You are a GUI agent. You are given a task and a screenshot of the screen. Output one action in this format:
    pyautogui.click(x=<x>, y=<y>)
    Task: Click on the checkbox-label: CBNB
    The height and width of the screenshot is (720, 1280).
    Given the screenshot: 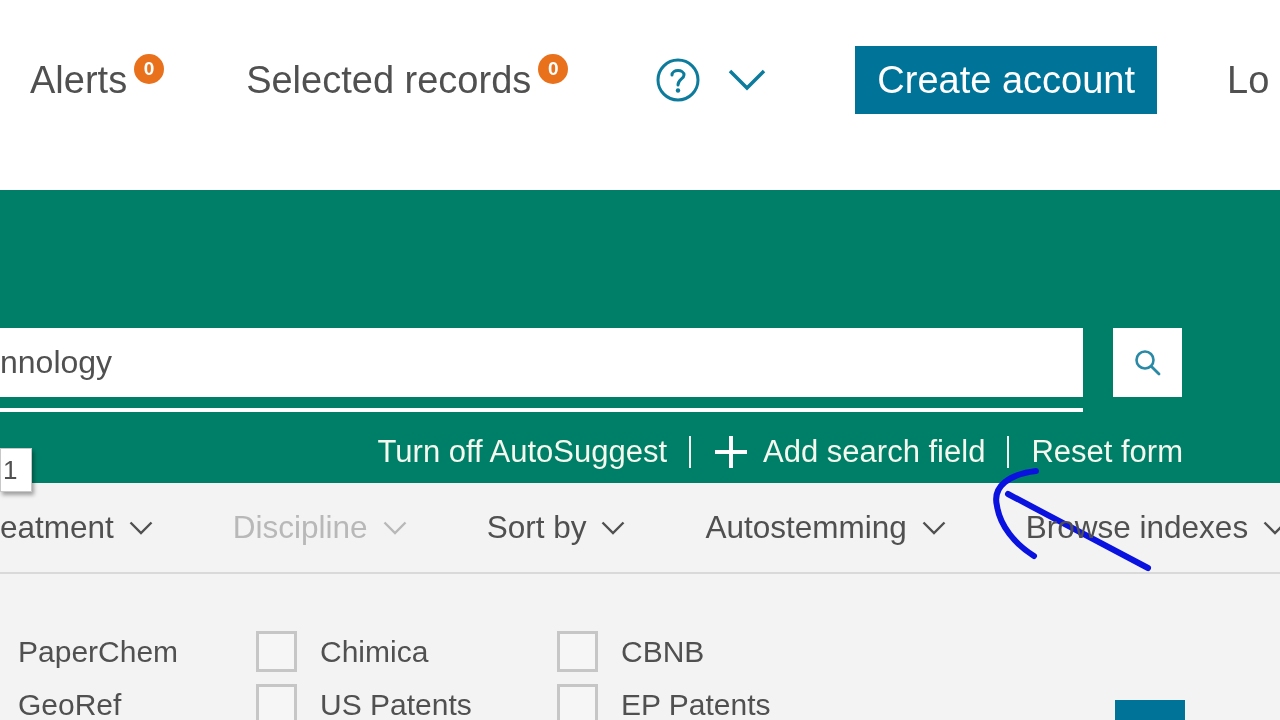 What is the action you would take?
    pyautogui.click(x=663, y=651)
    